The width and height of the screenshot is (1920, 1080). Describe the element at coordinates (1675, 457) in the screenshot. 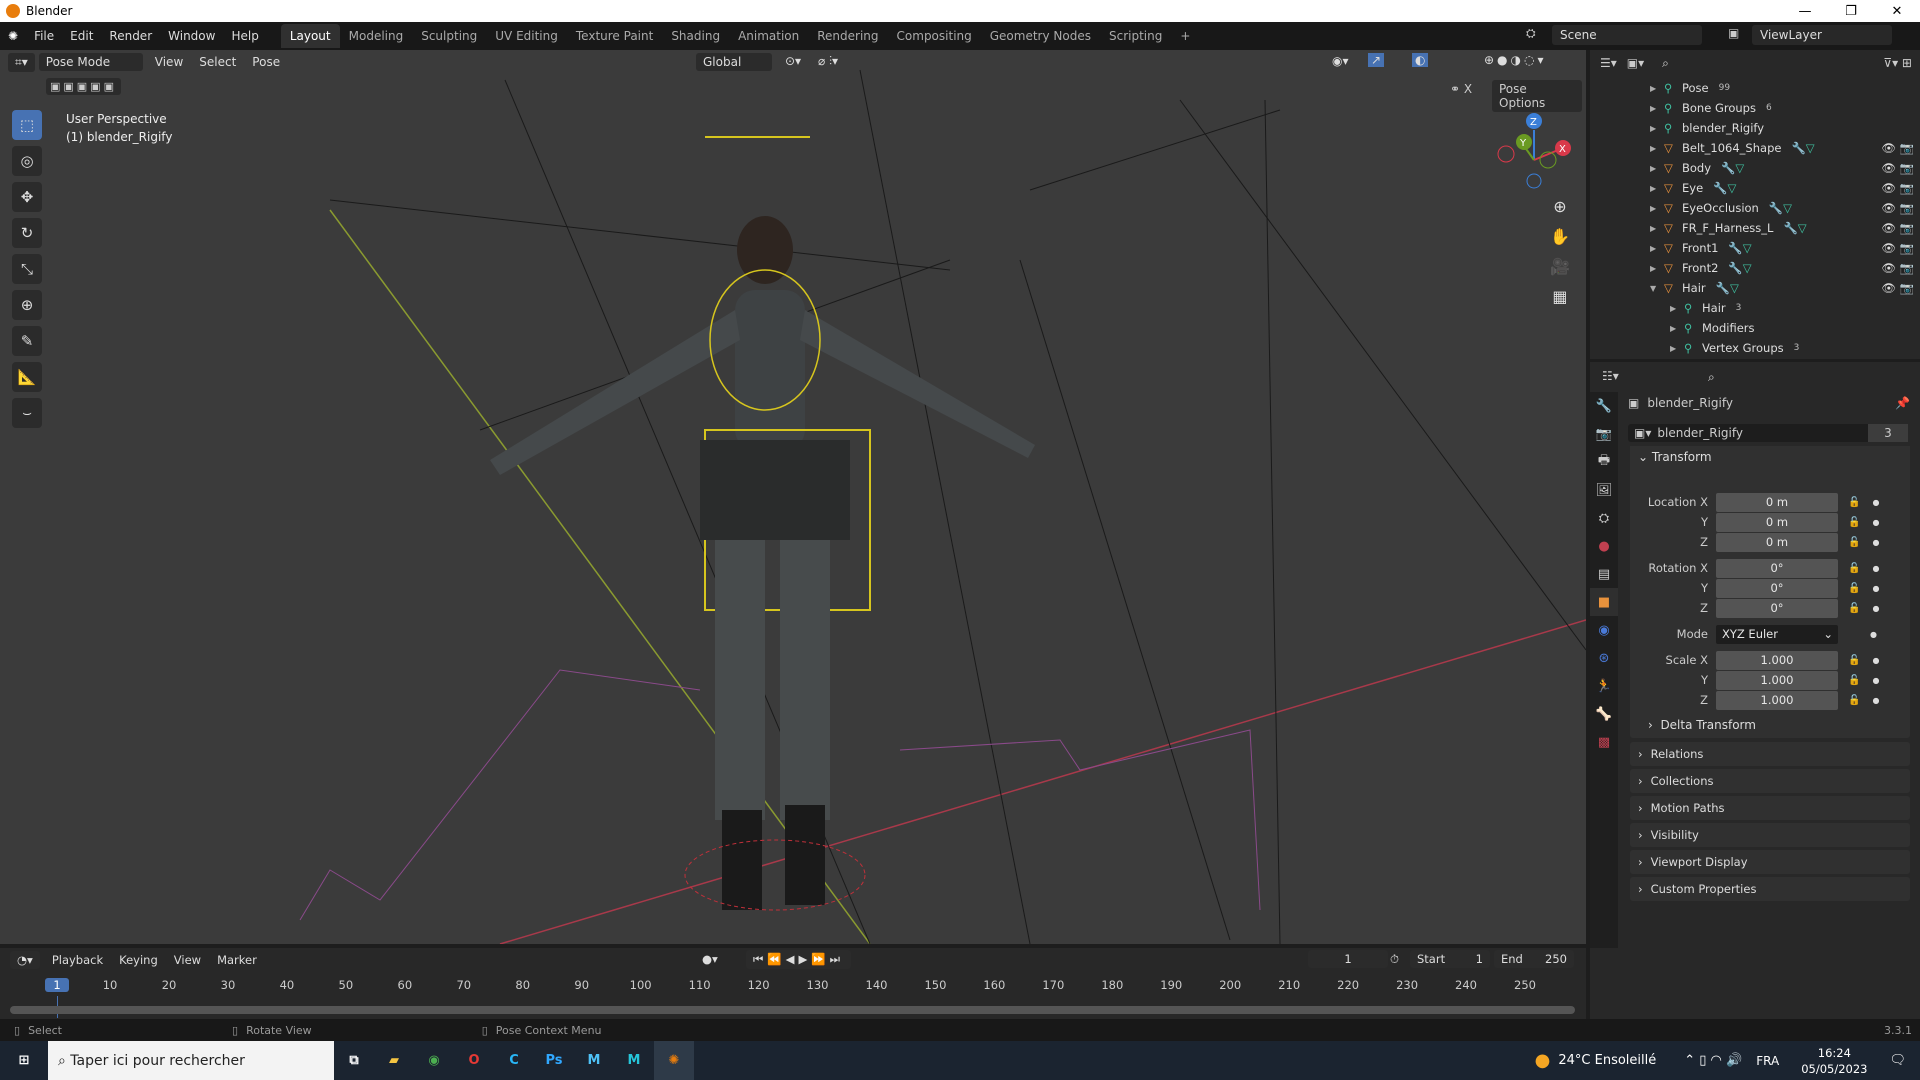

I see `transform-panel-header: ⌄ Transform` at that location.